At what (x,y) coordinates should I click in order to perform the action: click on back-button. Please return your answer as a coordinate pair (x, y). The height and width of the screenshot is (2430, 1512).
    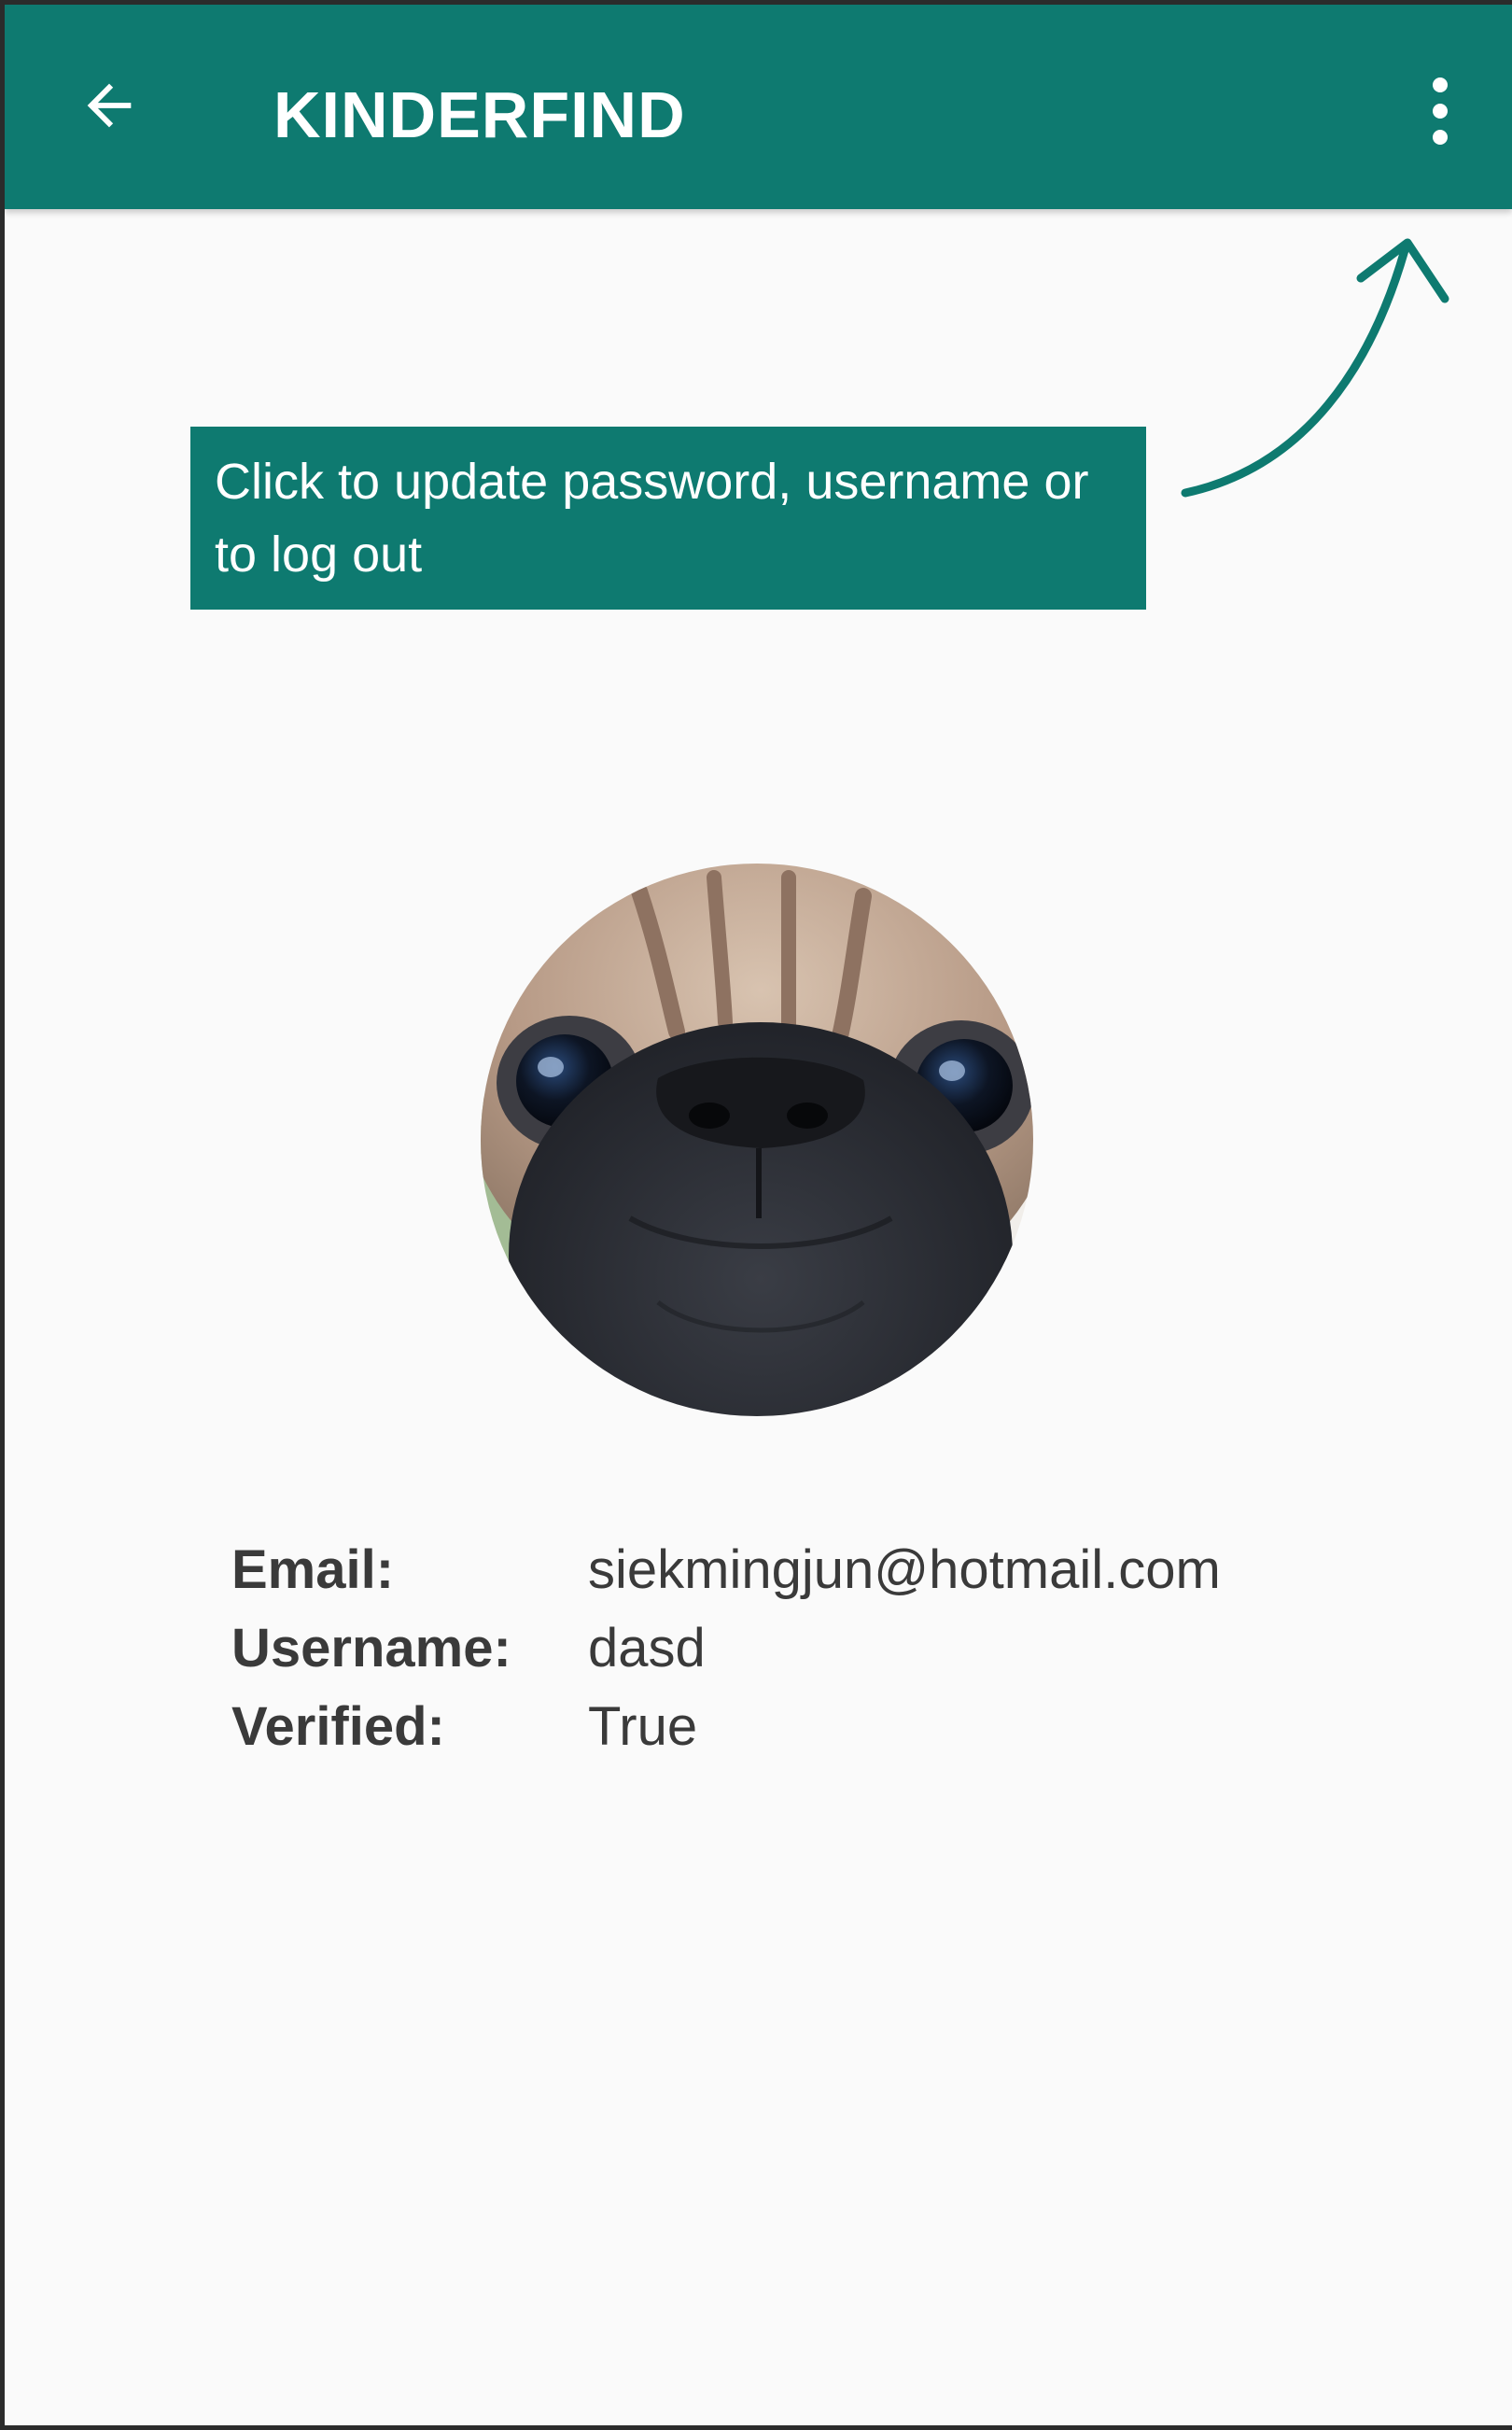
    Looking at the image, I should click on (109, 106).